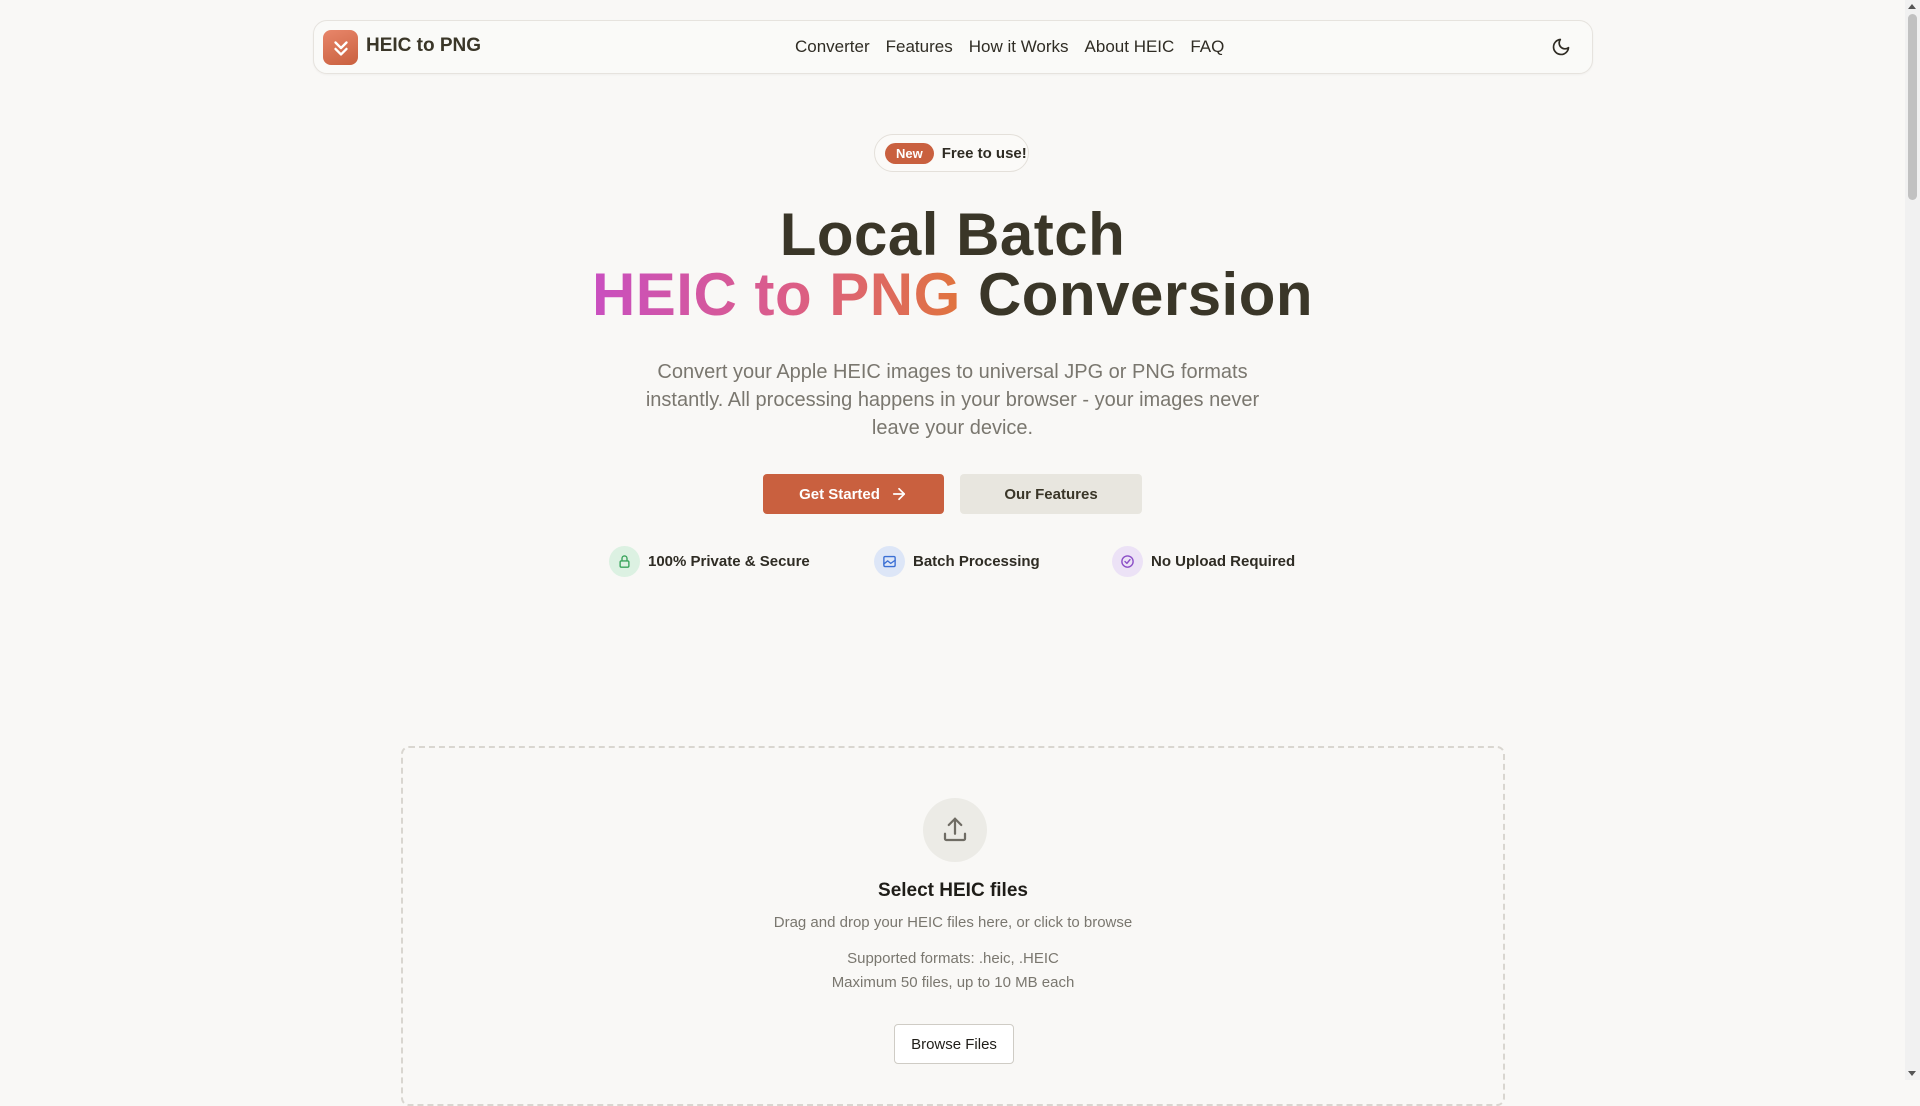  Describe the element at coordinates (1145, 294) in the screenshot. I see `hero-title-rest: Conversion` at that location.